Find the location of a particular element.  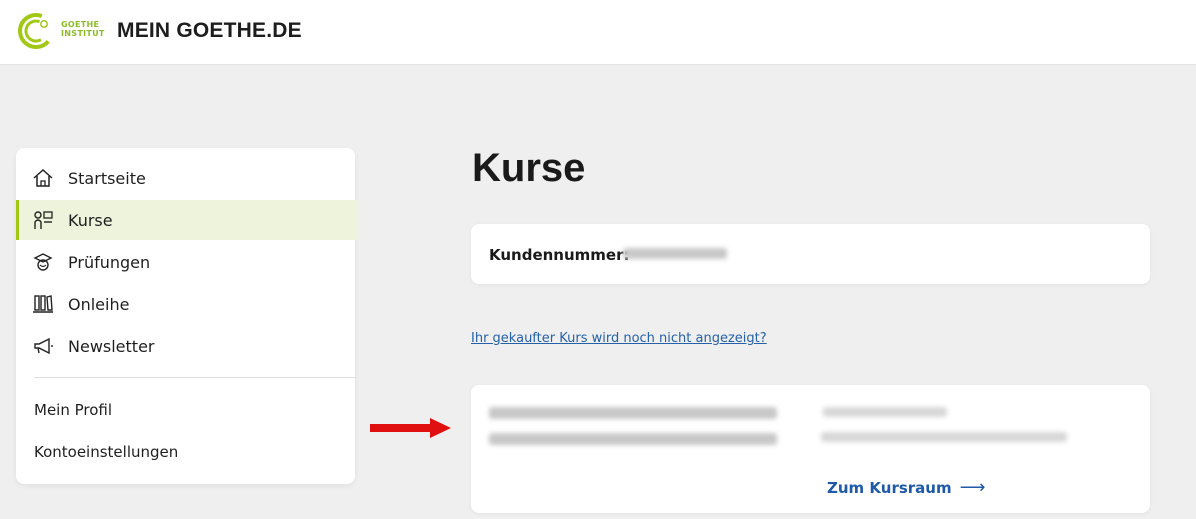

page-title: Kurse is located at coordinates (529, 168).